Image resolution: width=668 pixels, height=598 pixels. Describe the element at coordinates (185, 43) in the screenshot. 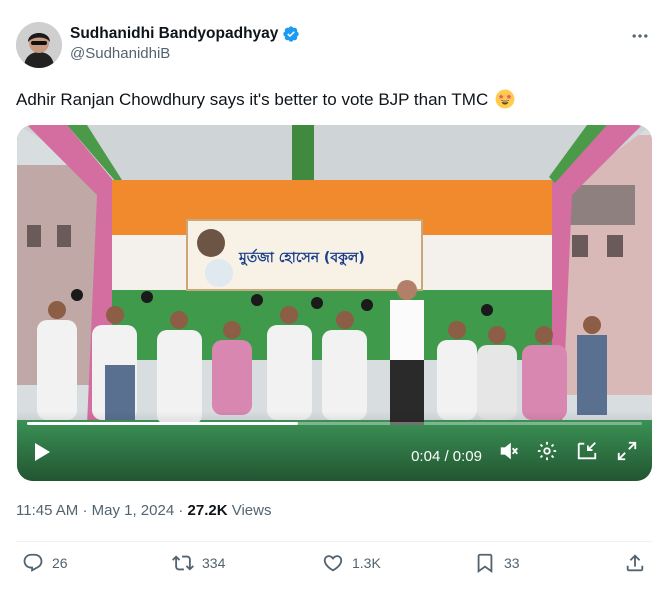

I see `author-names: Sudhanidhi Bandyopadhyay @SudhanidhiB` at that location.